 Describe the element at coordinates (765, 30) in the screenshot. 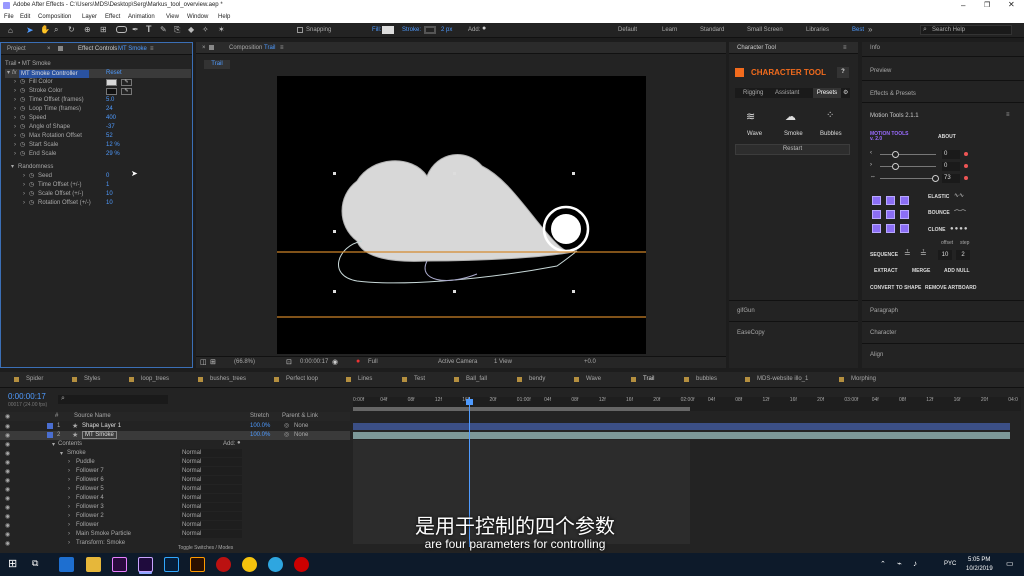

I see `workspace-small-screen: Small Screen` at that location.